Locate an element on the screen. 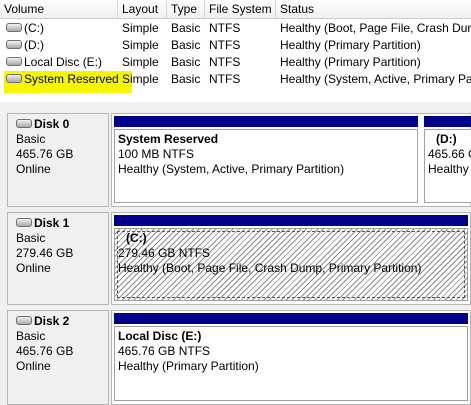  disk-label: Disk 2 Basic 465.76 GB Online is located at coordinates (58, 357).